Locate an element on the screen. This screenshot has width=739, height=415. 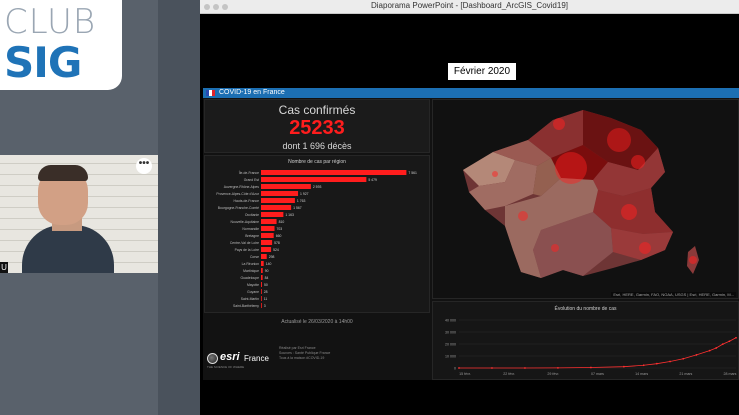
bar-value-label: 1 763 is located at coordinates (301, 201).